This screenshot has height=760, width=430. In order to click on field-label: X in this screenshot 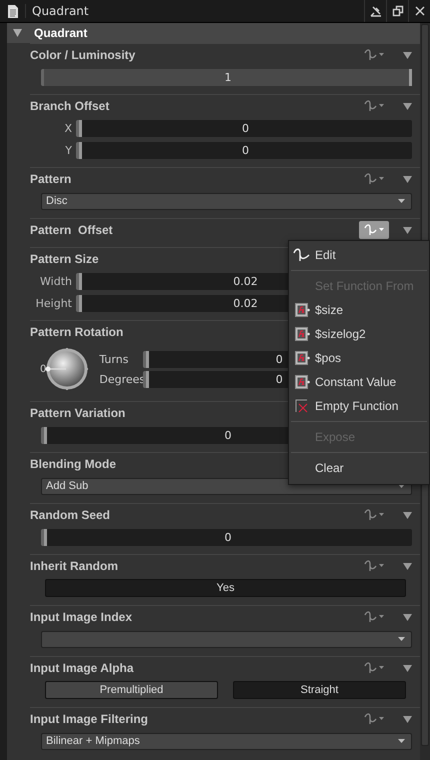, I will do `click(67, 128)`.